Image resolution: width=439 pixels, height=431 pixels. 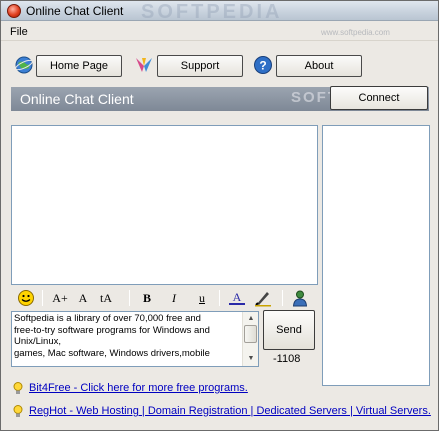 What do you see at coordinates (237, 297) in the screenshot?
I see `font-color-button: A` at bounding box center [237, 297].